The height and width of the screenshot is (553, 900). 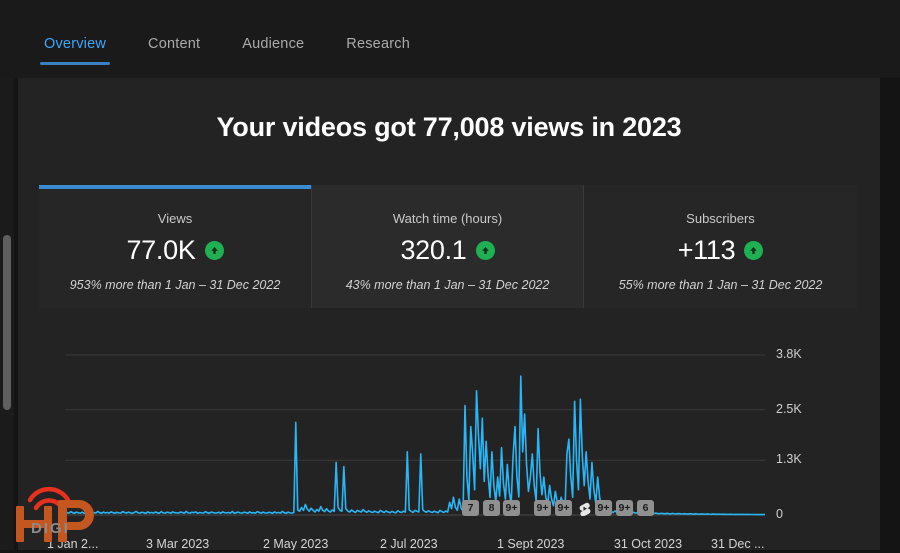 What do you see at coordinates (378, 44) in the screenshot?
I see `tab-research-label: Research` at bounding box center [378, 44].